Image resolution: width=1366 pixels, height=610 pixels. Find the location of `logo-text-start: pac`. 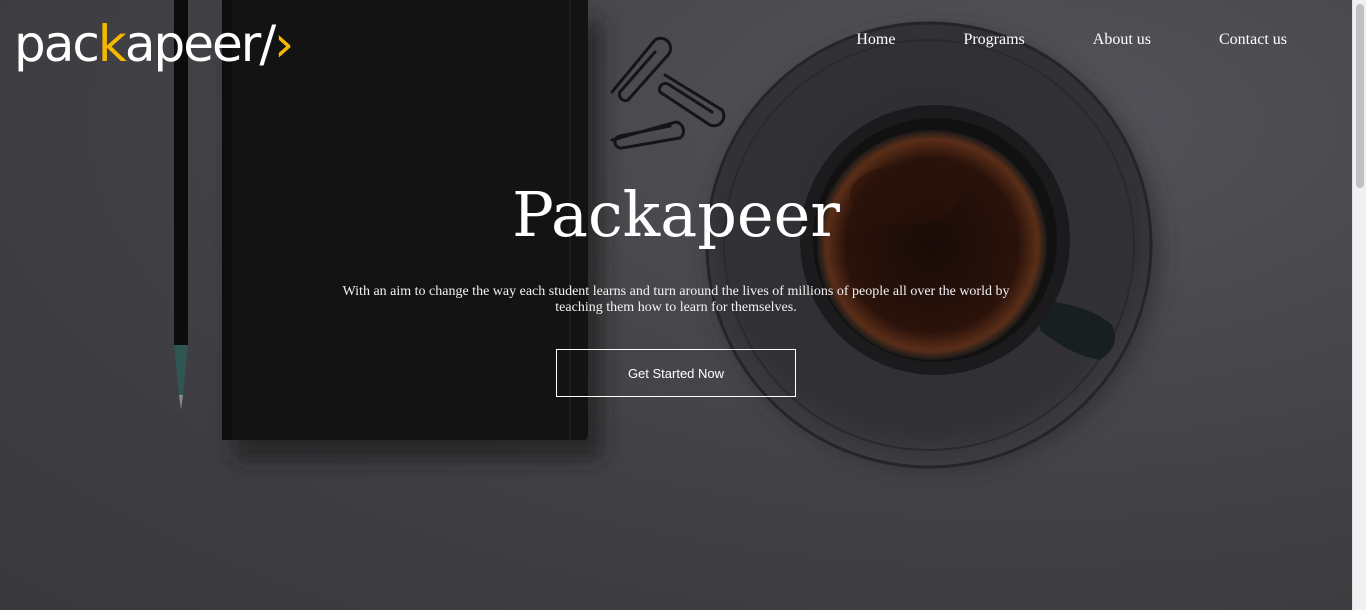

logo-text-start: pac is located at coordinates (57, 44).